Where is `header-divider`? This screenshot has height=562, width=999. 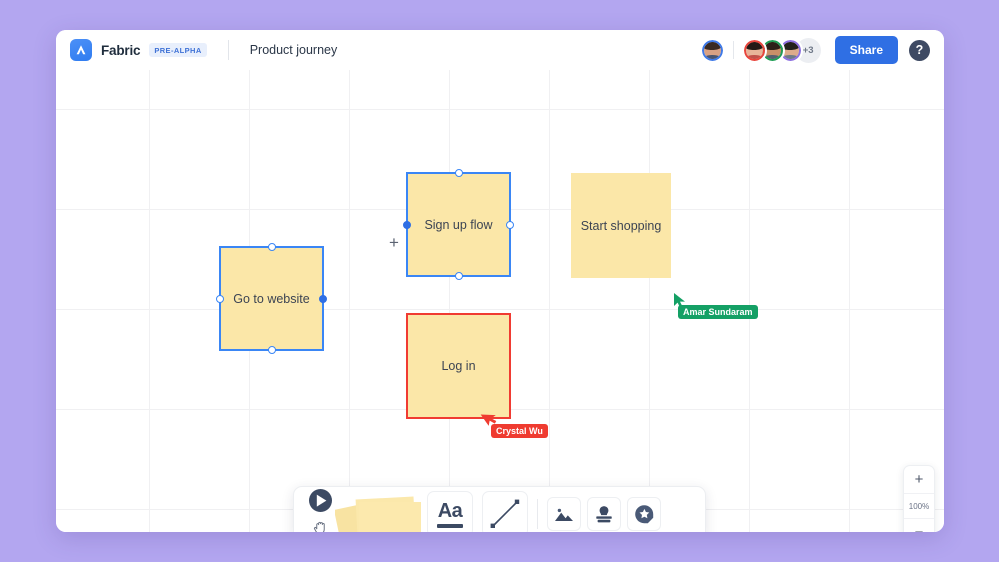
header-divider is located at coordinates (228, 50).